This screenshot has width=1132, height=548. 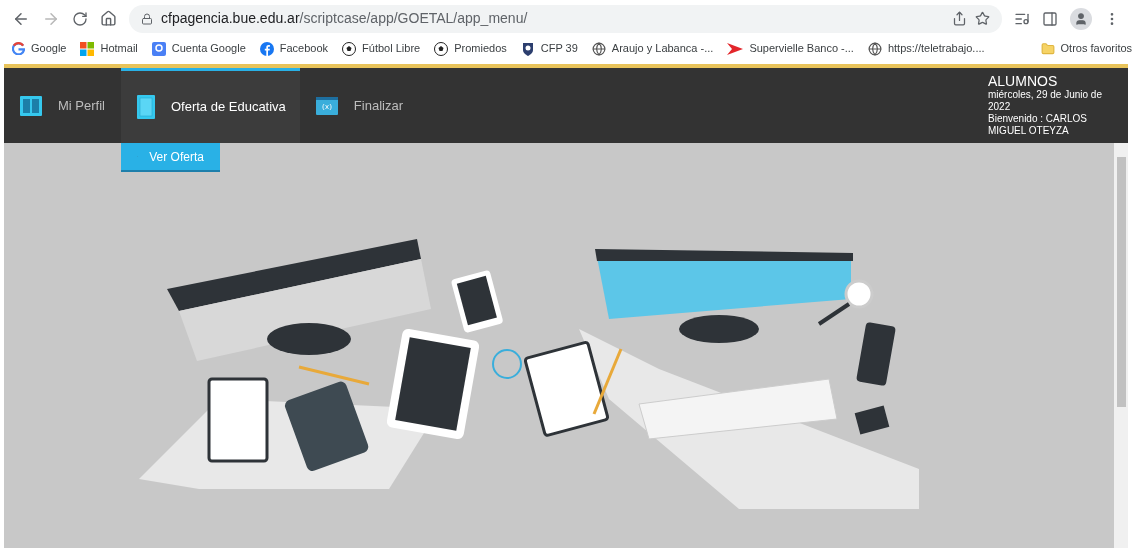 What do you see at coordinates (1081, 18) in the screenshot?
I see `profile-avatar` at bounding box center [1081, 18].